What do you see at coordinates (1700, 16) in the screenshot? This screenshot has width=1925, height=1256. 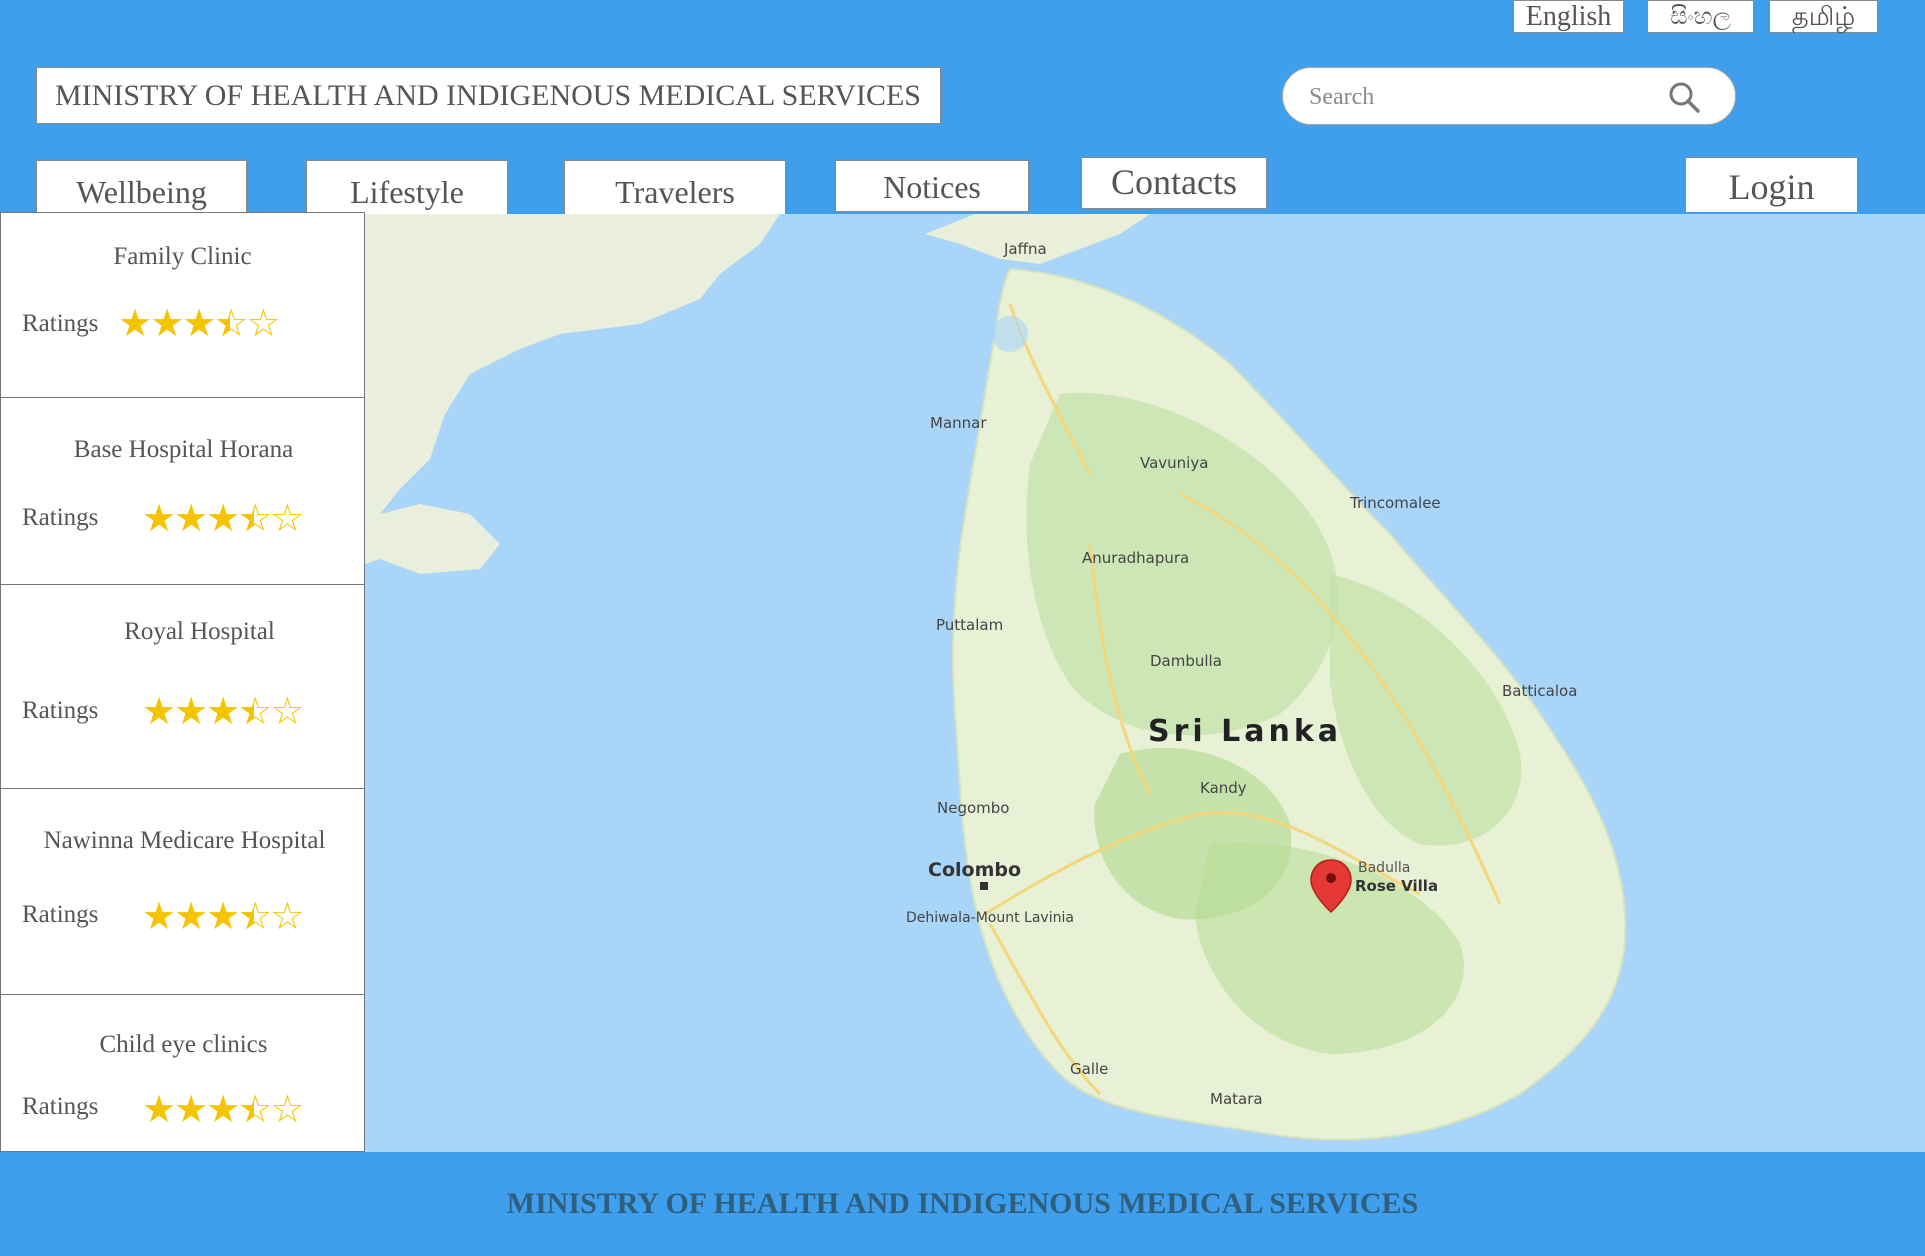 I see `language-sinhala-button: සිංහල` at bounding box center [1700, 16].